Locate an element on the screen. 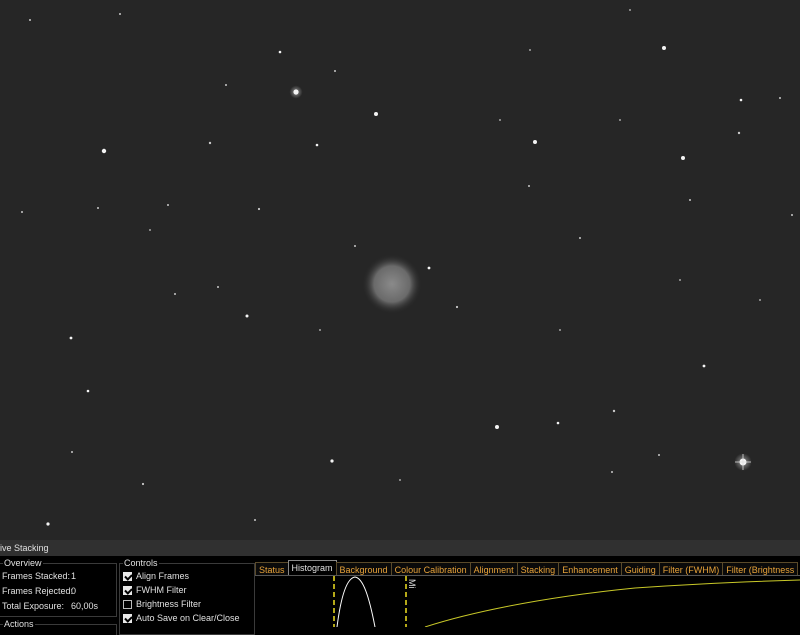 This screenshot has width=800, height=635. total-exposure-row: Total Exposure: 60,00s is located at coordinates (50, 606).